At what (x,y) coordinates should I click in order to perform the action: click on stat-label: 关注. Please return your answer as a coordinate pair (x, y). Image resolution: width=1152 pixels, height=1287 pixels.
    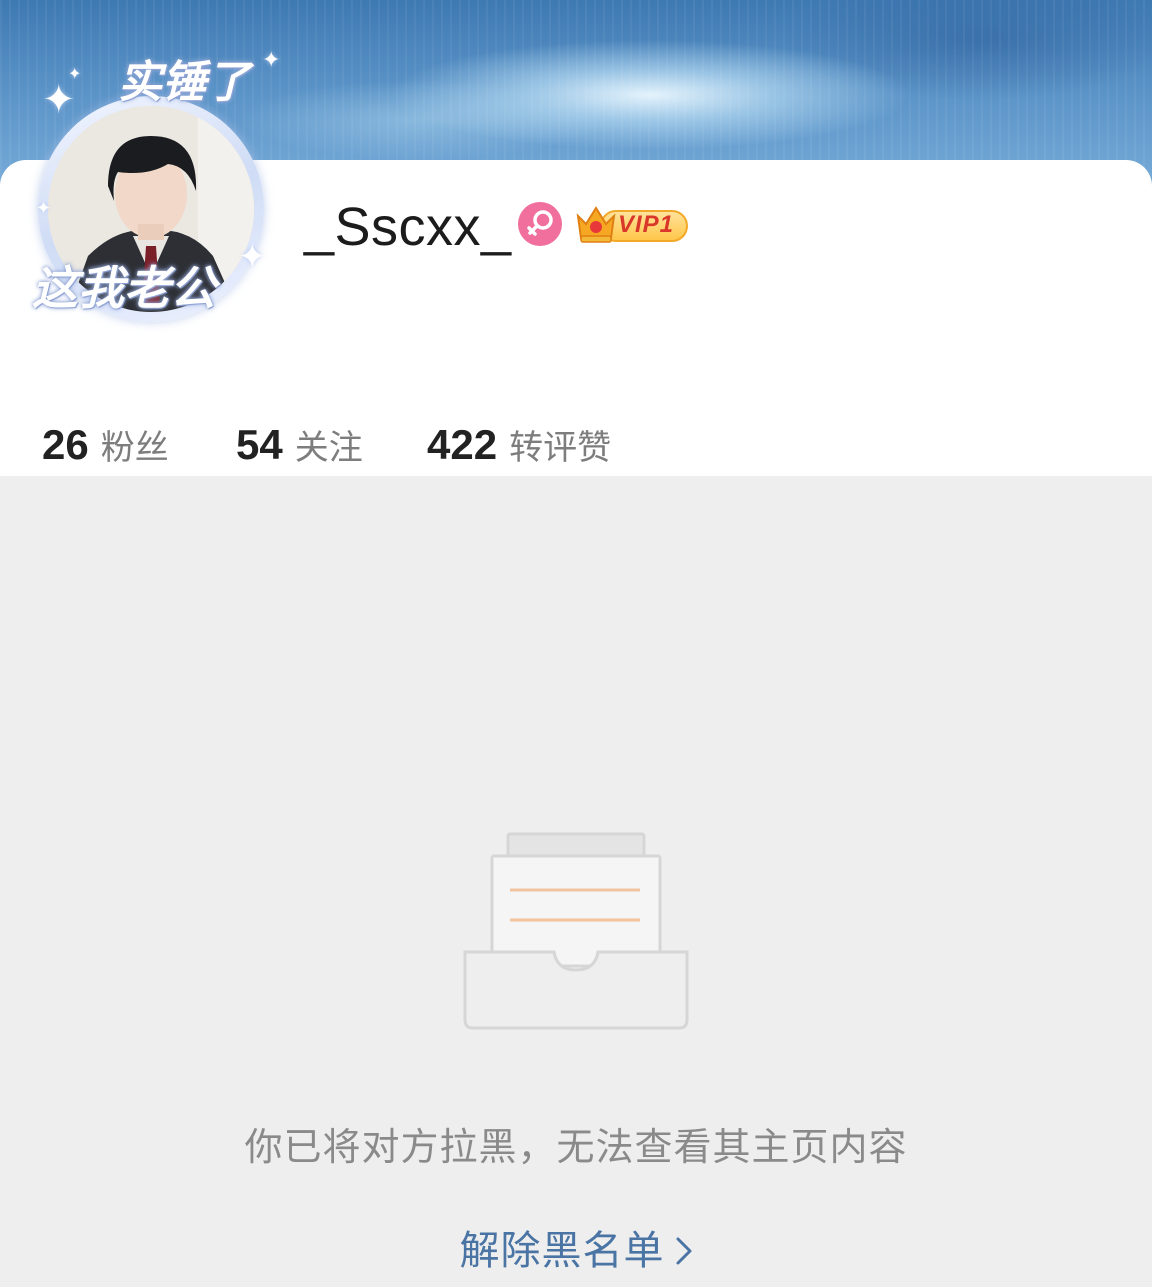
    Looking at the image, I should click on (328, 448).